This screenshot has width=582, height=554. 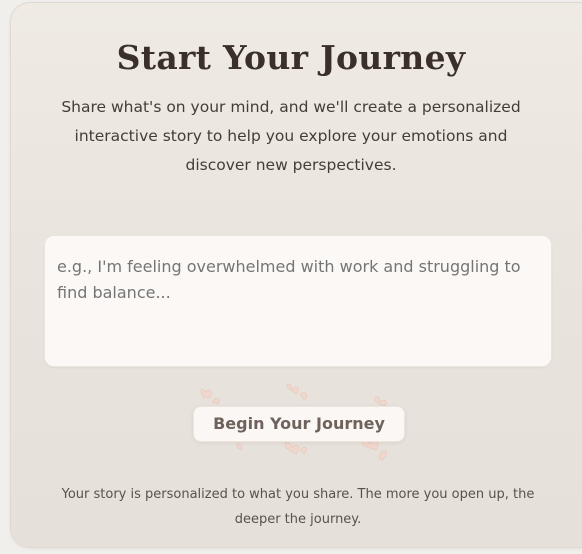 I want to click on page-title: Start Your Journey, so click(x=291, y=57).